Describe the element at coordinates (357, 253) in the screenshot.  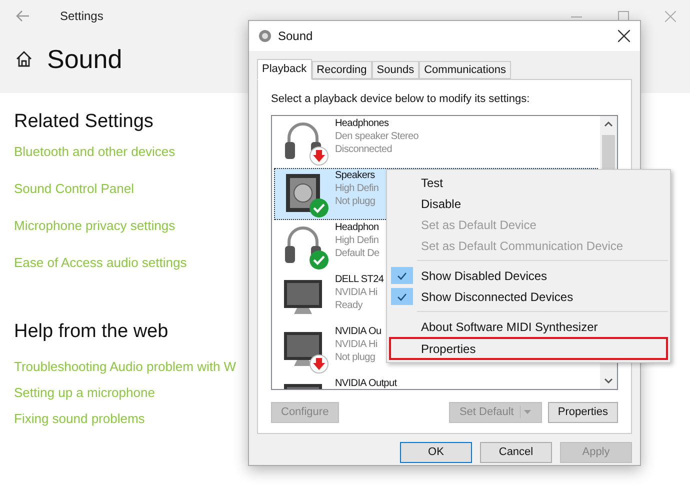
I see `device-status: Default De` at that location.